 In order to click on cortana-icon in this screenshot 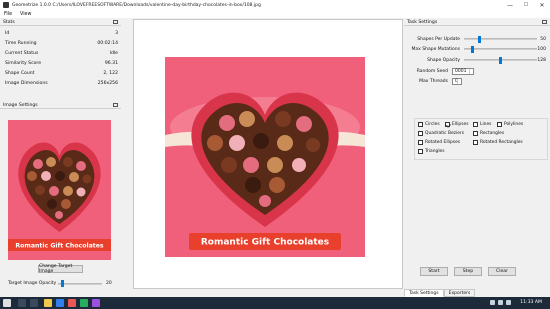, I will do `click(22, 303)`.